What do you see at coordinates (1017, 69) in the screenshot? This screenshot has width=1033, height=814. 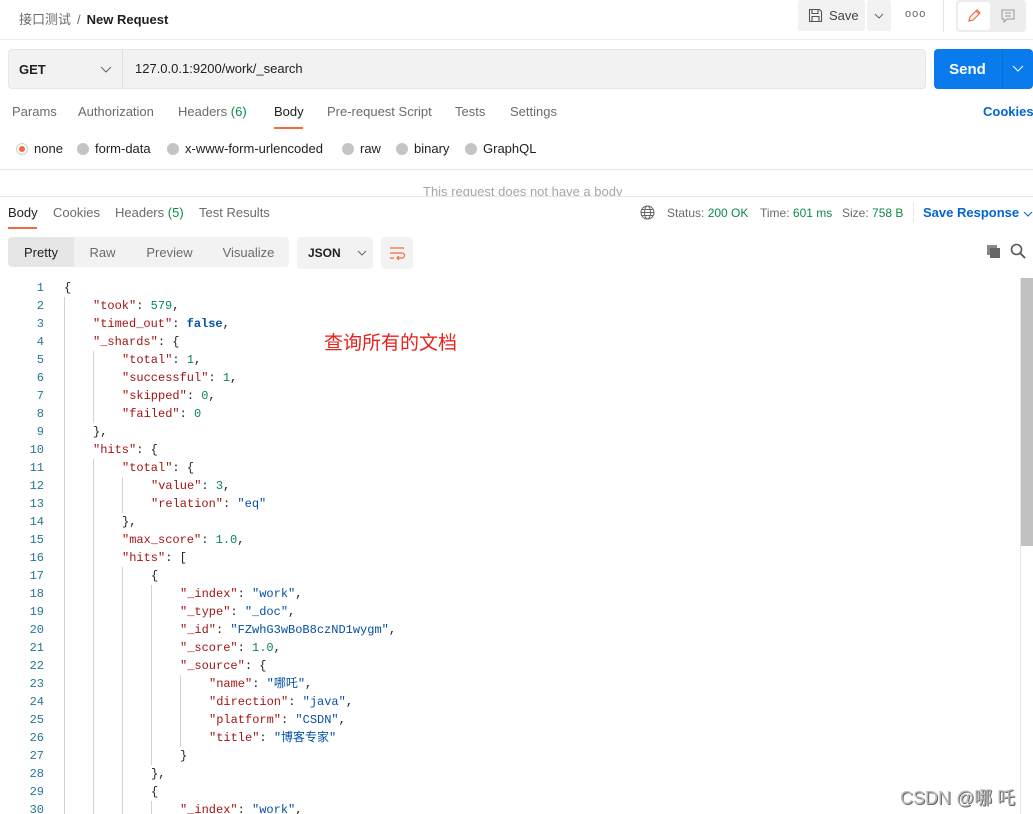 I see `send-options-button` at bounding box center [1017, 69].